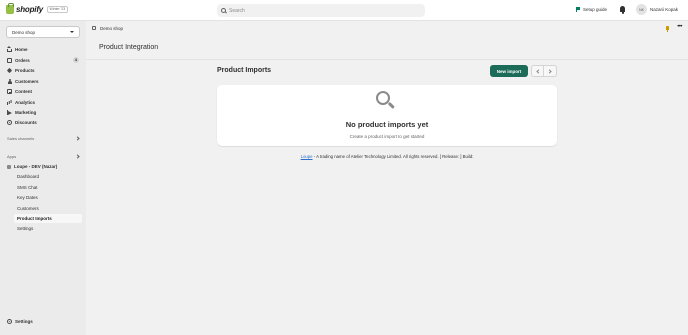  What do you see at coordinates (24, 32) in the screenshot?
I see `store-name: Demo shop` at bounding box center [24, 32].